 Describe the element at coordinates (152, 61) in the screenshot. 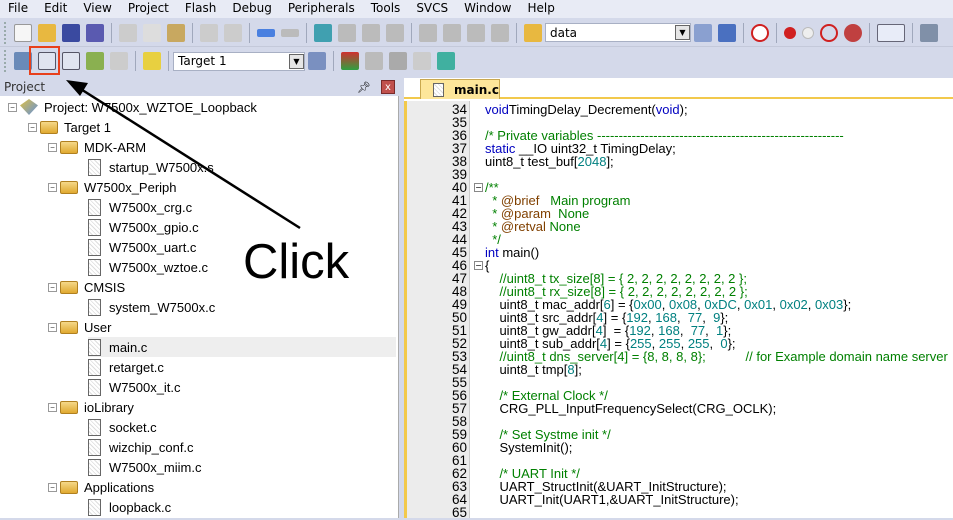

I see `load-icon` at that location.